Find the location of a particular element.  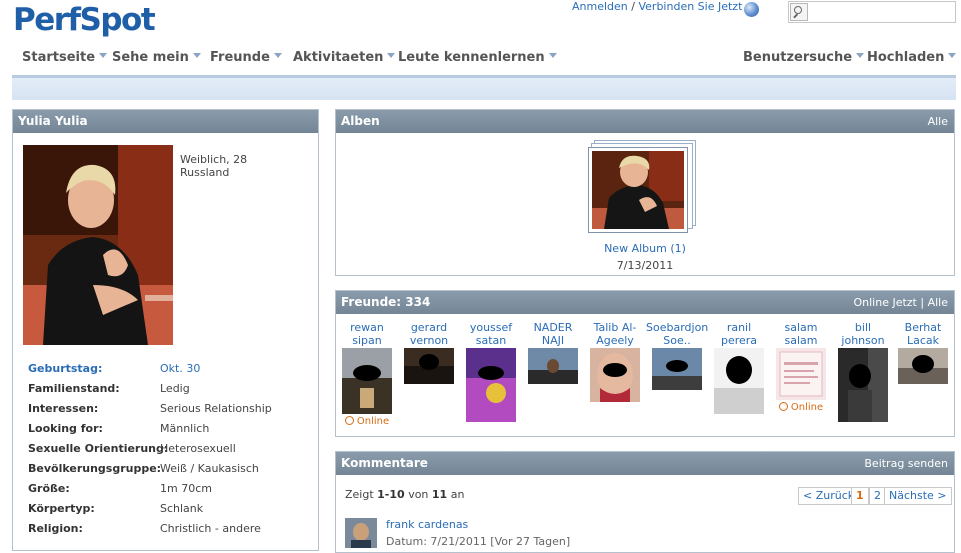

friend-card: Soebardjono Soe.. is located at coordinates (677, 355).